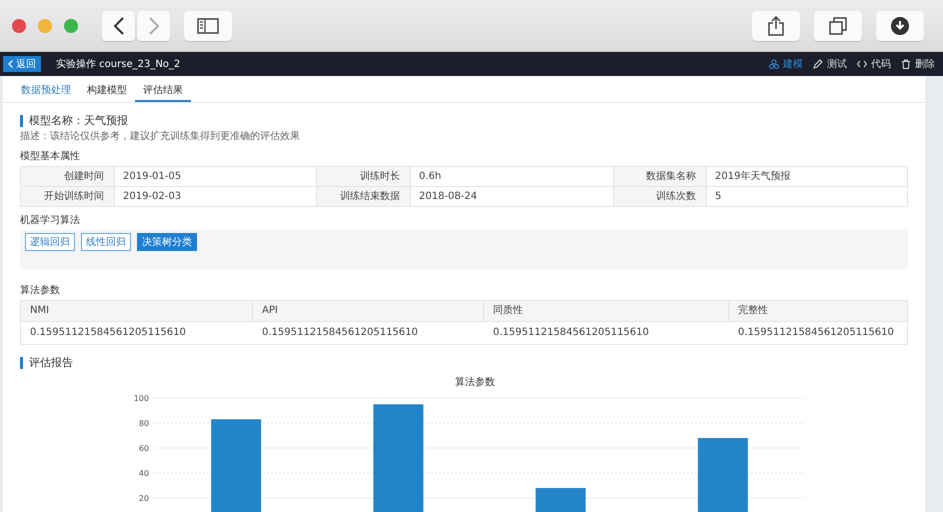  Describe the element at coordinates (160, 136) in the screenshot. I see `description-text: 描述：该结论仅供参考，建议扩充训练集得到更准确的评估效果` at that location.